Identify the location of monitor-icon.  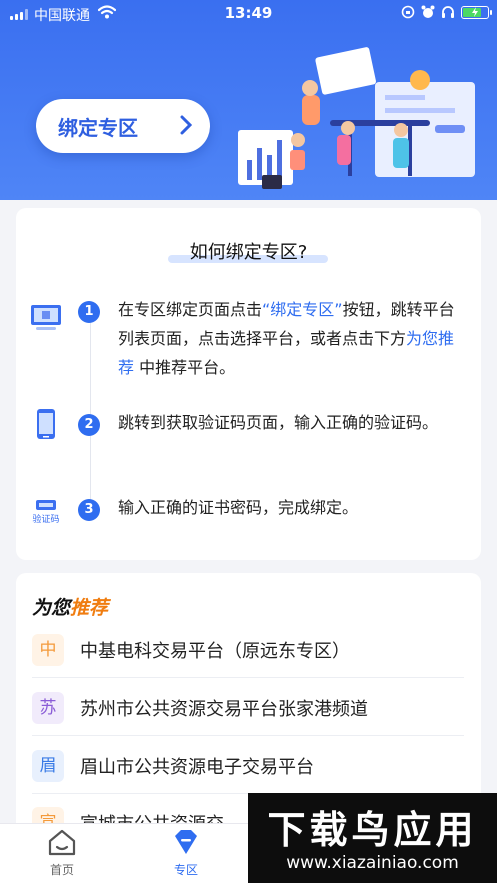
(46, 317).